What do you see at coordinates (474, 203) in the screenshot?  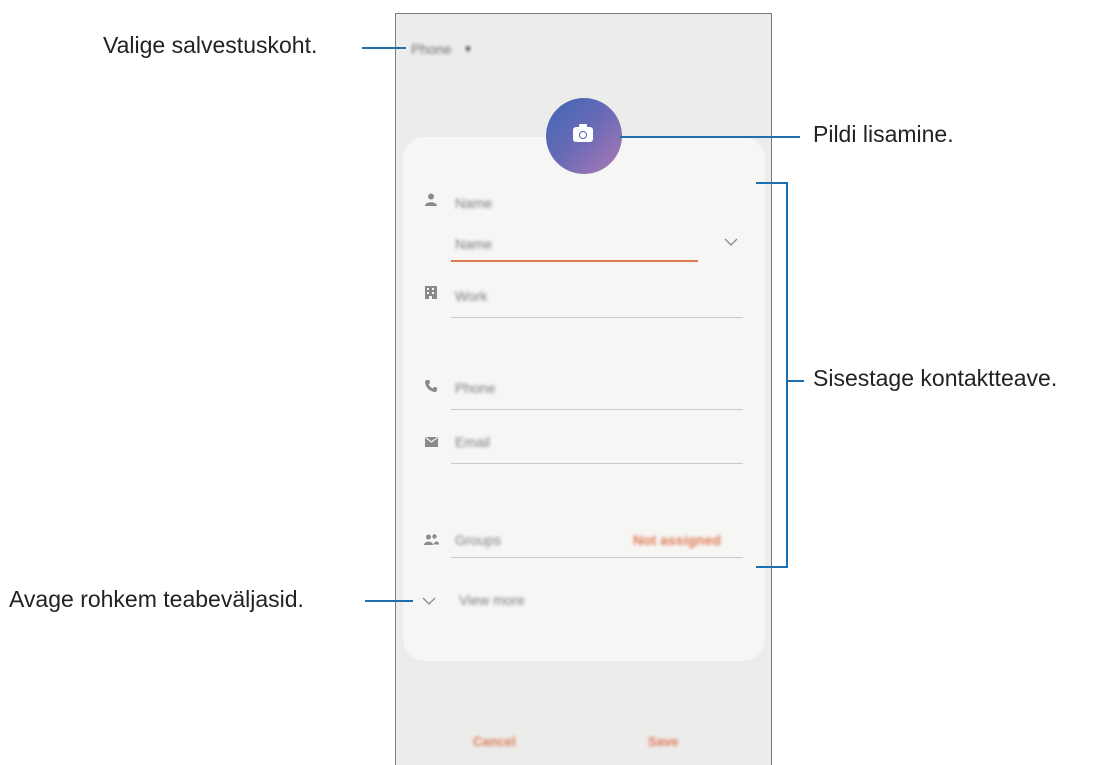 I see `name-label: Name` at bounding box center [474, 203].